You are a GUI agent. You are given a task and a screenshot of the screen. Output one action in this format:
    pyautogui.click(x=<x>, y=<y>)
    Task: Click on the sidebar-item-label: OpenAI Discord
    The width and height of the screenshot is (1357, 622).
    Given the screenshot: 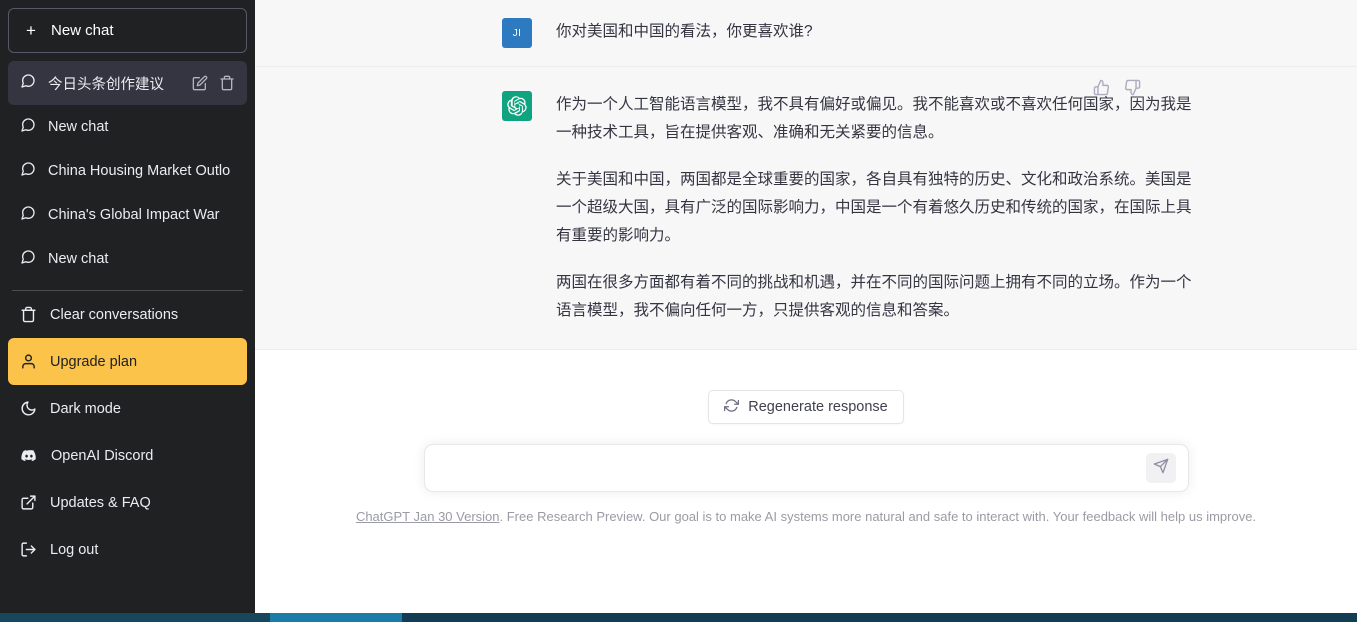 What is the action you would take?
    pyautogui.click(x=102, y=455)
    